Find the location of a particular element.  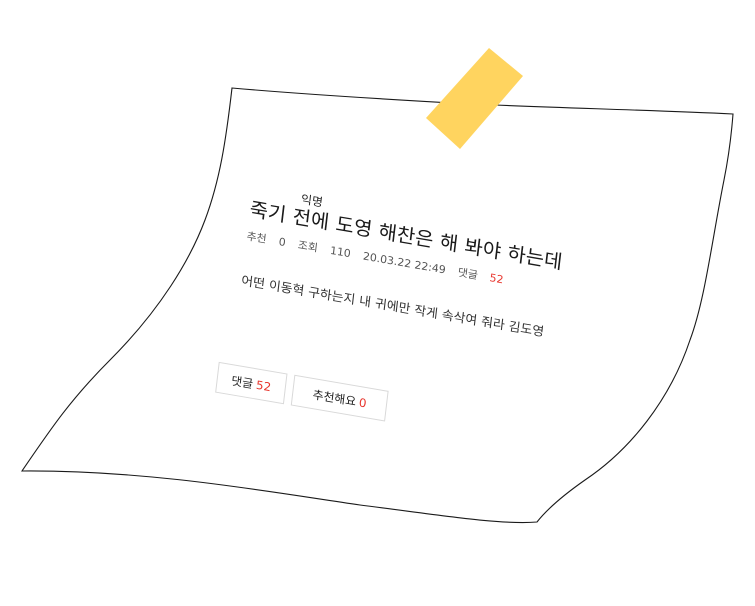

meta-views: 조회 110 is located at coordinates (324, 249).